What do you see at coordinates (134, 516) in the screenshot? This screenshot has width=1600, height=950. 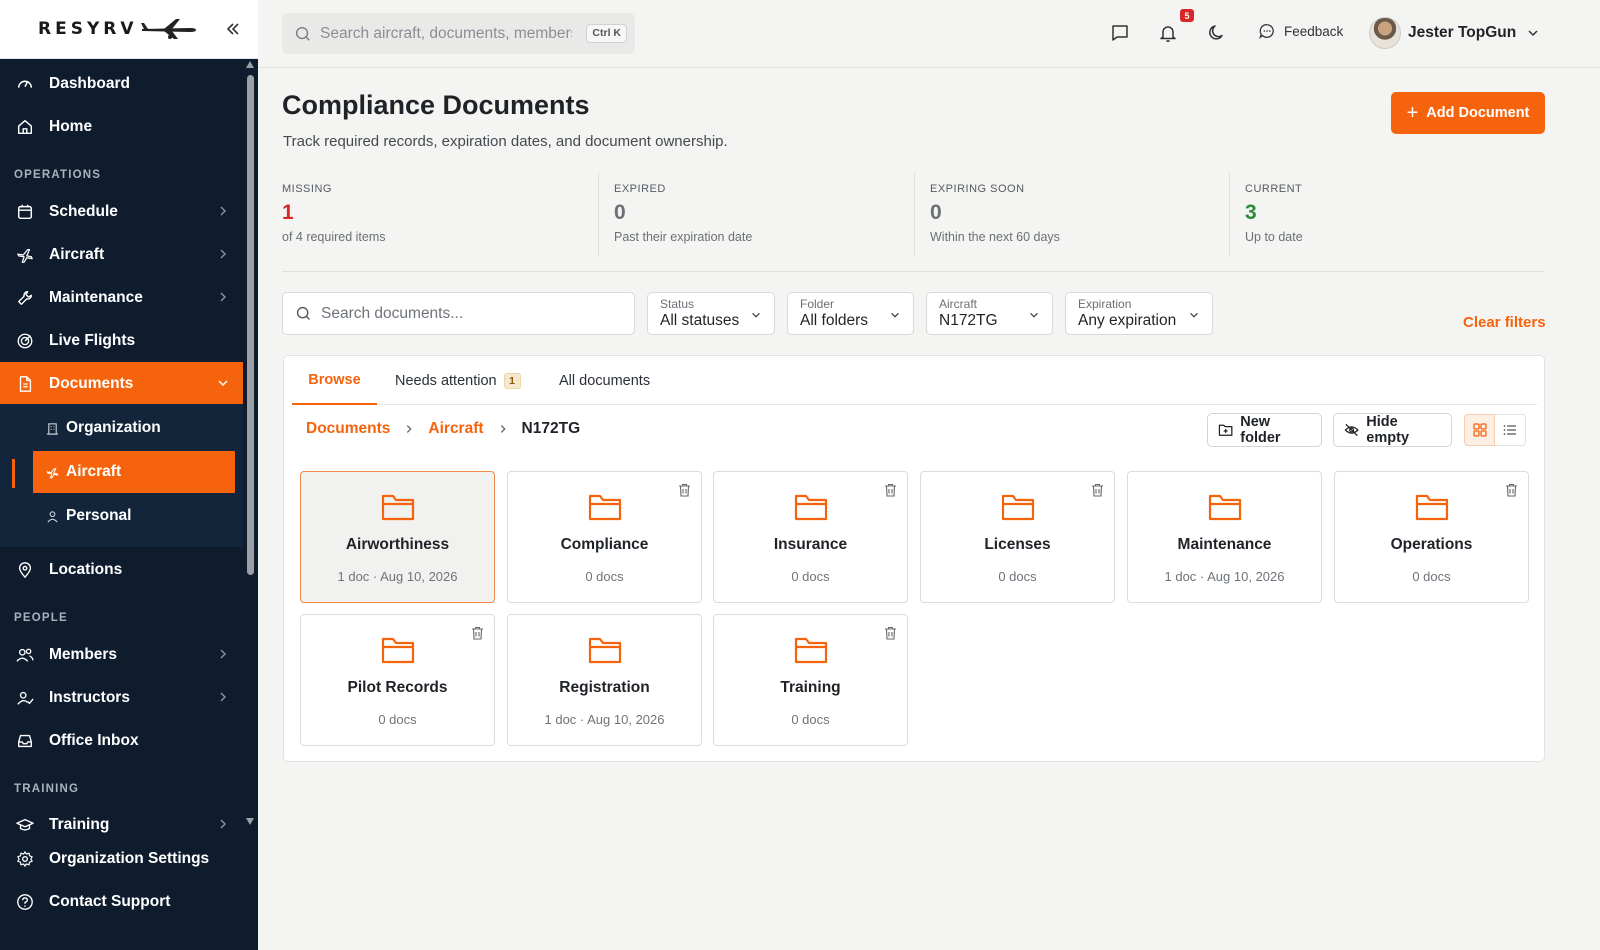 I see `sidebar-subitem-personal: Personal` at bounding box center [134, 516].